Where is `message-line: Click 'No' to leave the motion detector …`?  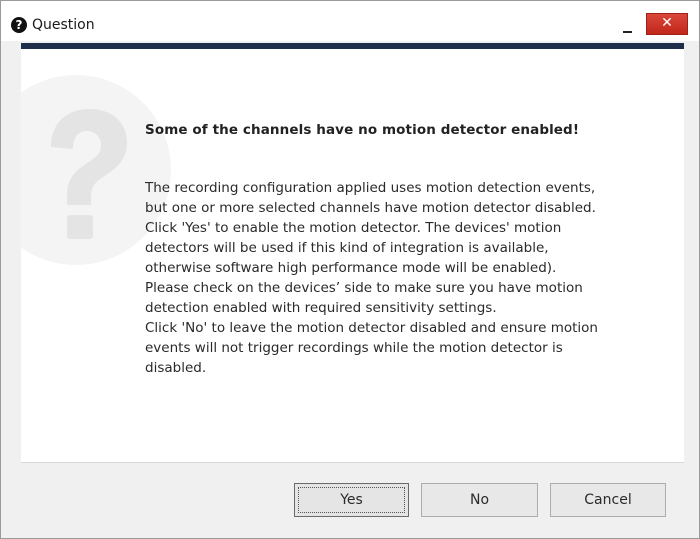 message-line: Click 'No' to leave the motion detector … is located at coordinates (371, 328).